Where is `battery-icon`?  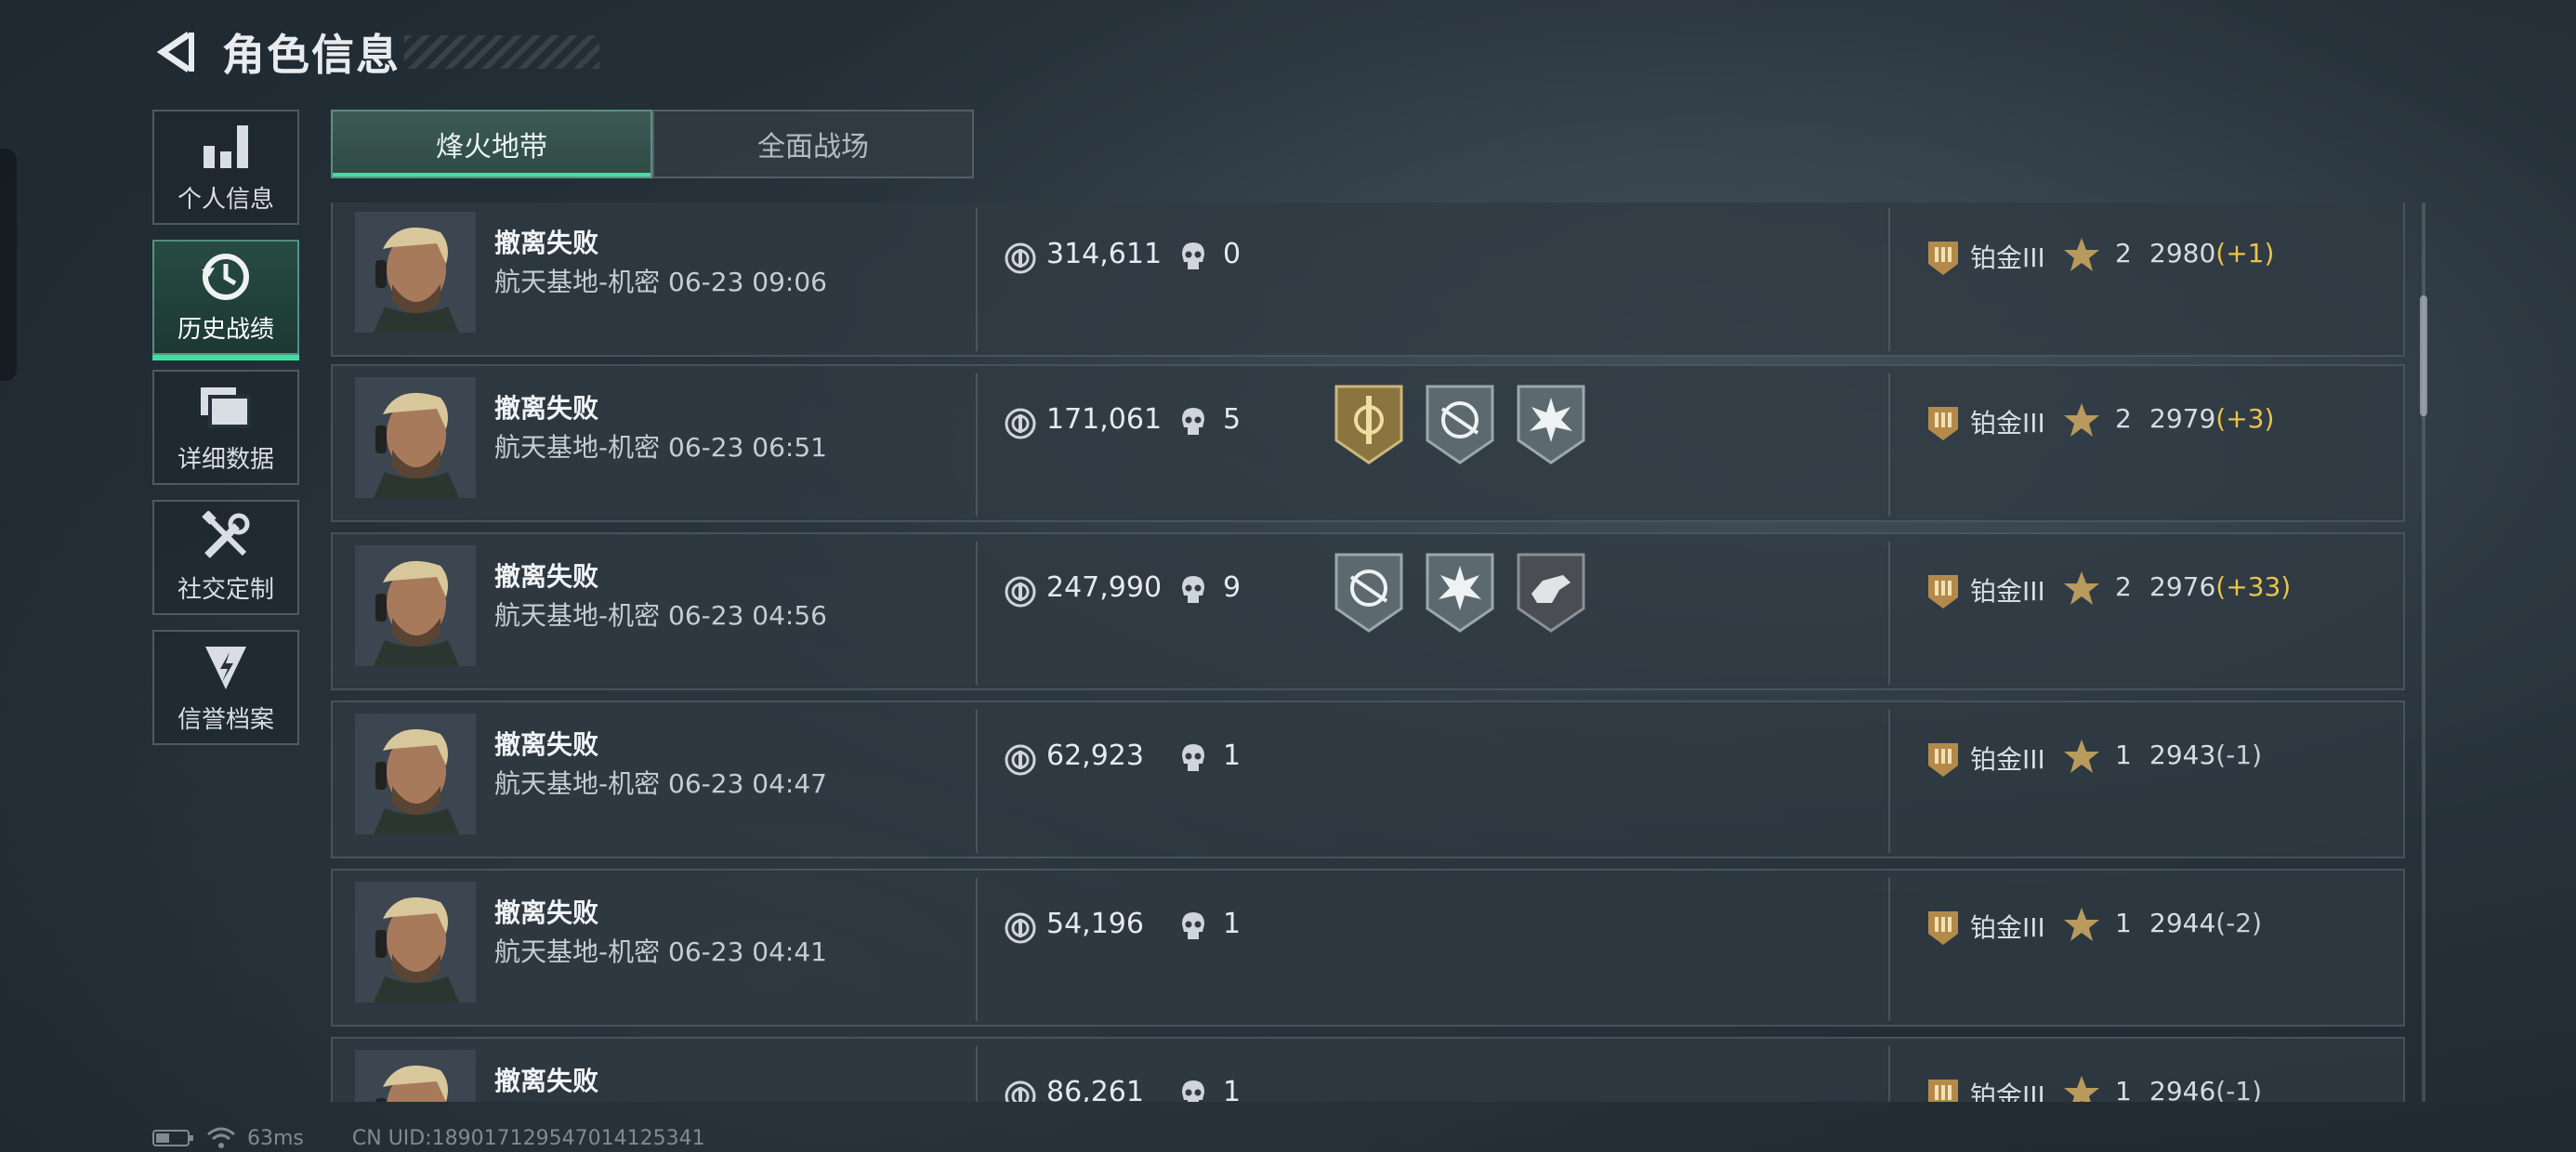
battery-icon is located at coordinates (172, 1138).